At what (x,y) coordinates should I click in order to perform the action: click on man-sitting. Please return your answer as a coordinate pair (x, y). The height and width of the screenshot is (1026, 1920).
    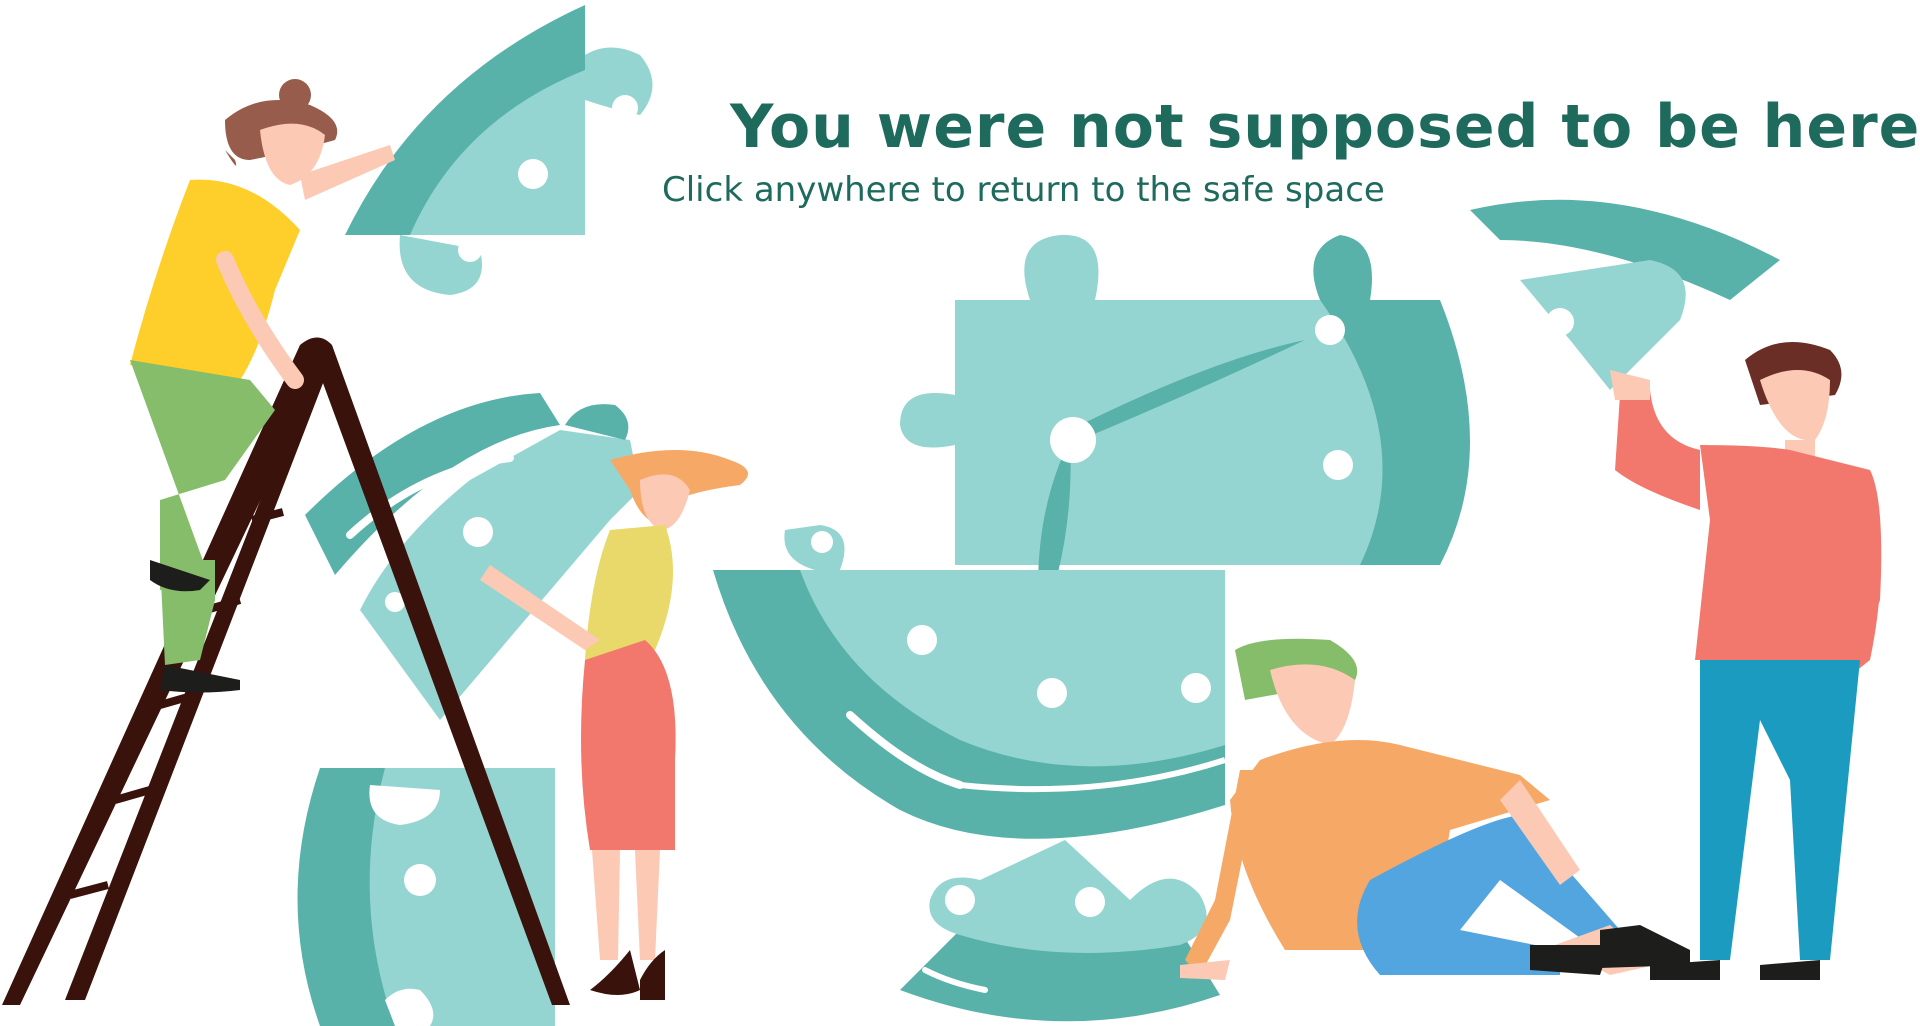
    Looking at the image, I should click on (1435, 809).